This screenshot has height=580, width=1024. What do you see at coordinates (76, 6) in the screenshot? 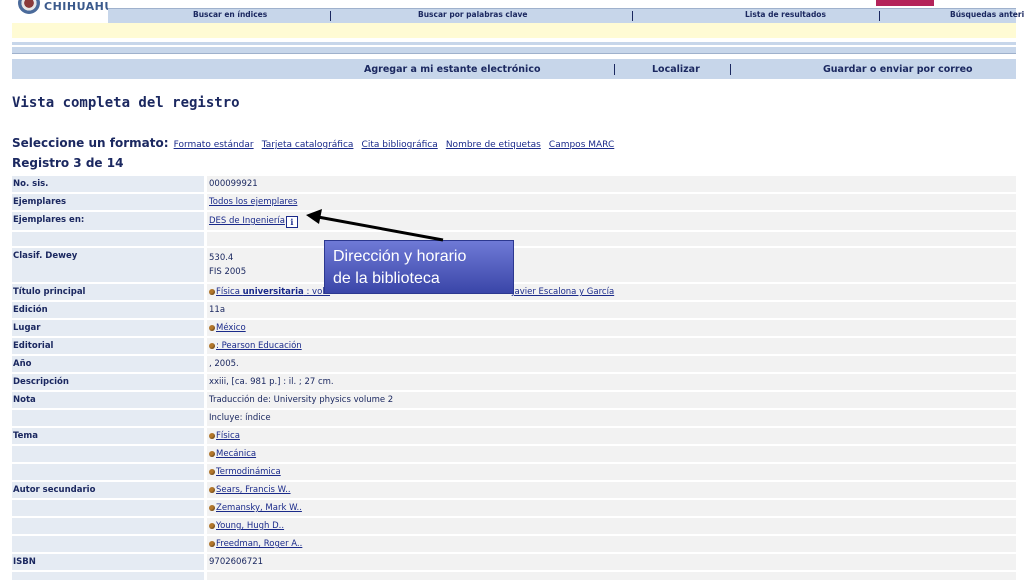
I see `logo-text: CHIHUAHUA` at bounding box center [76, 6].